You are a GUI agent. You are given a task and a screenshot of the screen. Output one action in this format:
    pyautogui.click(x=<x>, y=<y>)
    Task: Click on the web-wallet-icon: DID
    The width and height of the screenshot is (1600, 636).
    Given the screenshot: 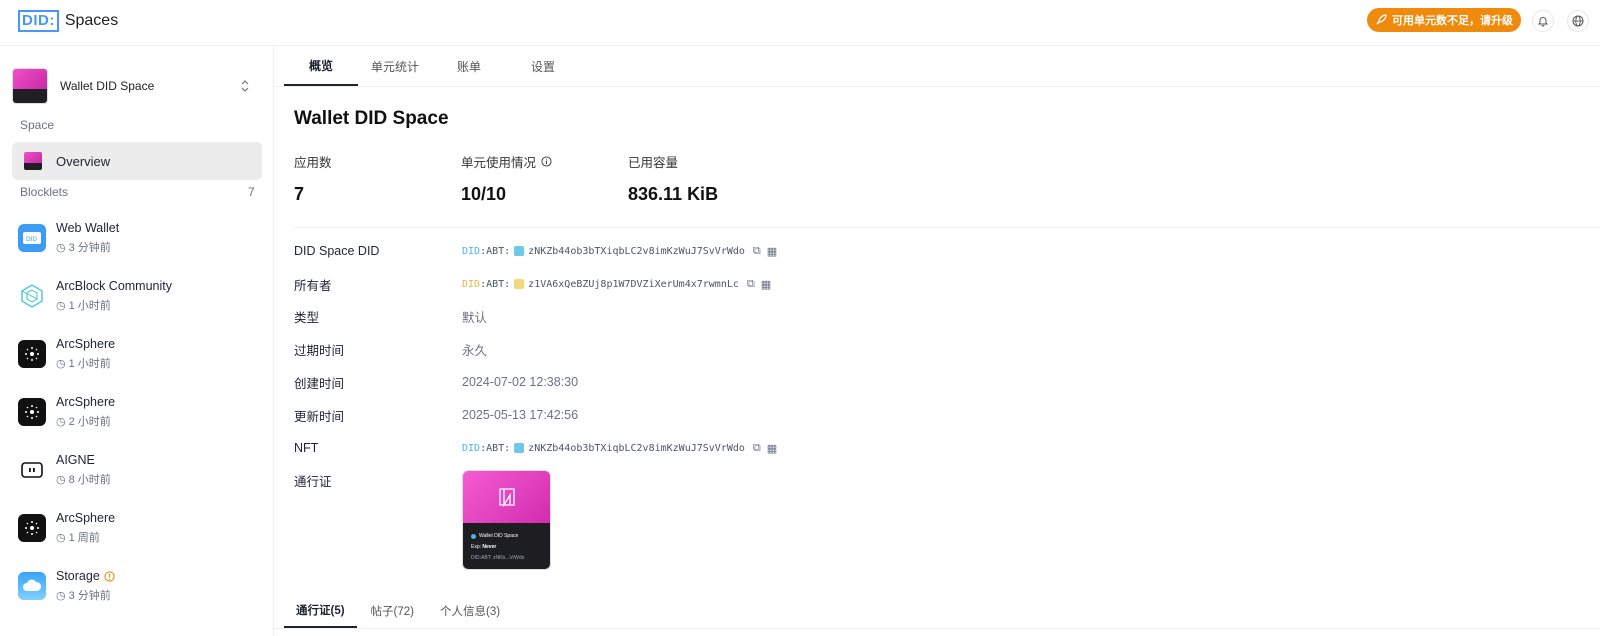 What is the action you would take?
    pyautogui.click(x=32, y=238)
    